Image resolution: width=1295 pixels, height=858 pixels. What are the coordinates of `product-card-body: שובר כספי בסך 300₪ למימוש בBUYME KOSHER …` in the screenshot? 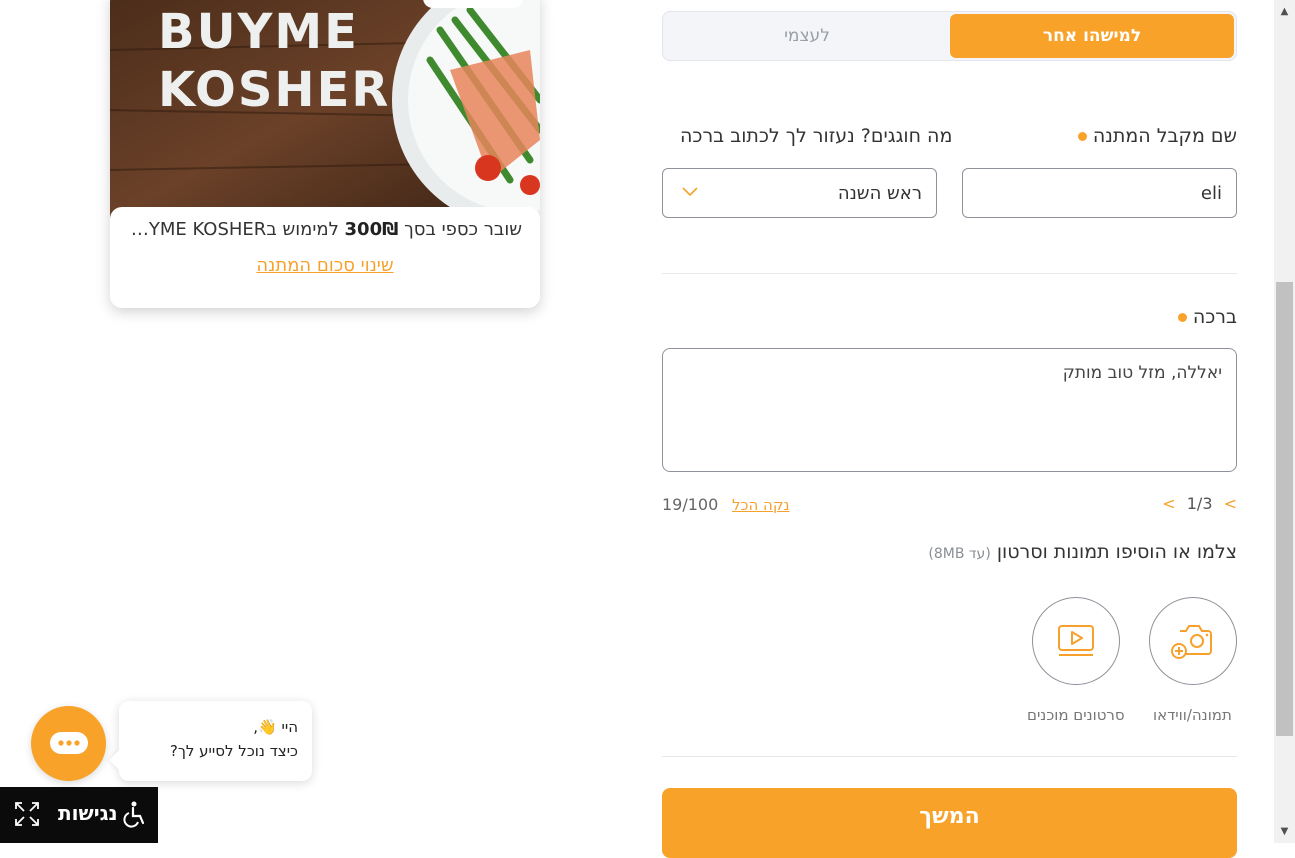 It's located at (325, 257).